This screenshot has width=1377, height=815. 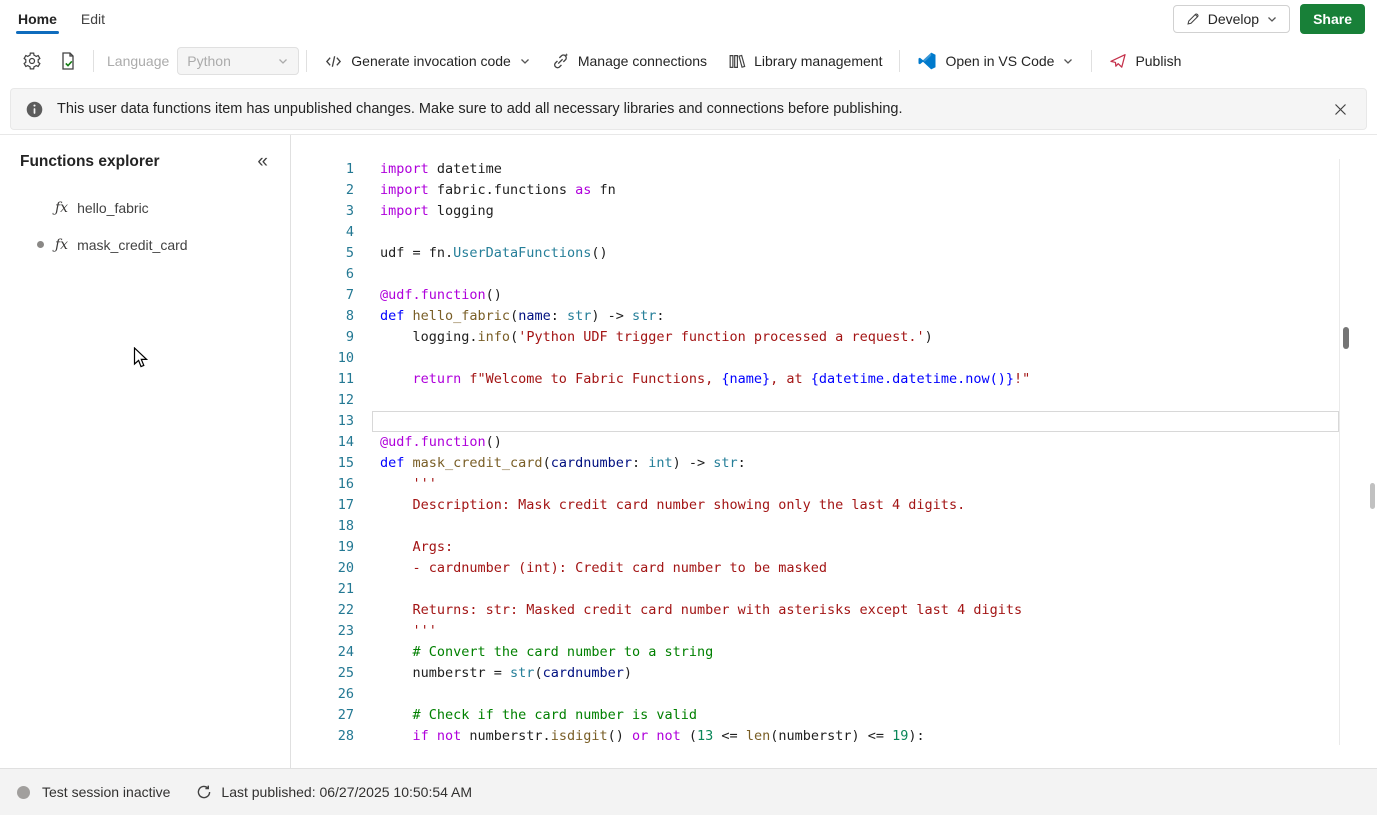 I want to click on gear-icon, so click(x=32, y=61).